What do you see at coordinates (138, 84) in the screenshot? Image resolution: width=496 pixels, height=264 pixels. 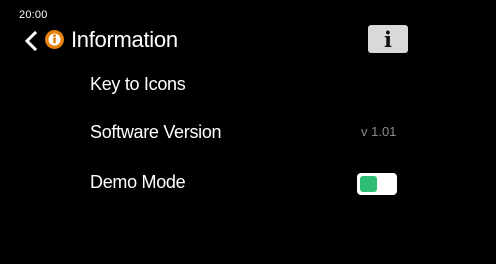 I see `menu-item-key-to-icons: Key to Icons` at bounding box center [138, 84].